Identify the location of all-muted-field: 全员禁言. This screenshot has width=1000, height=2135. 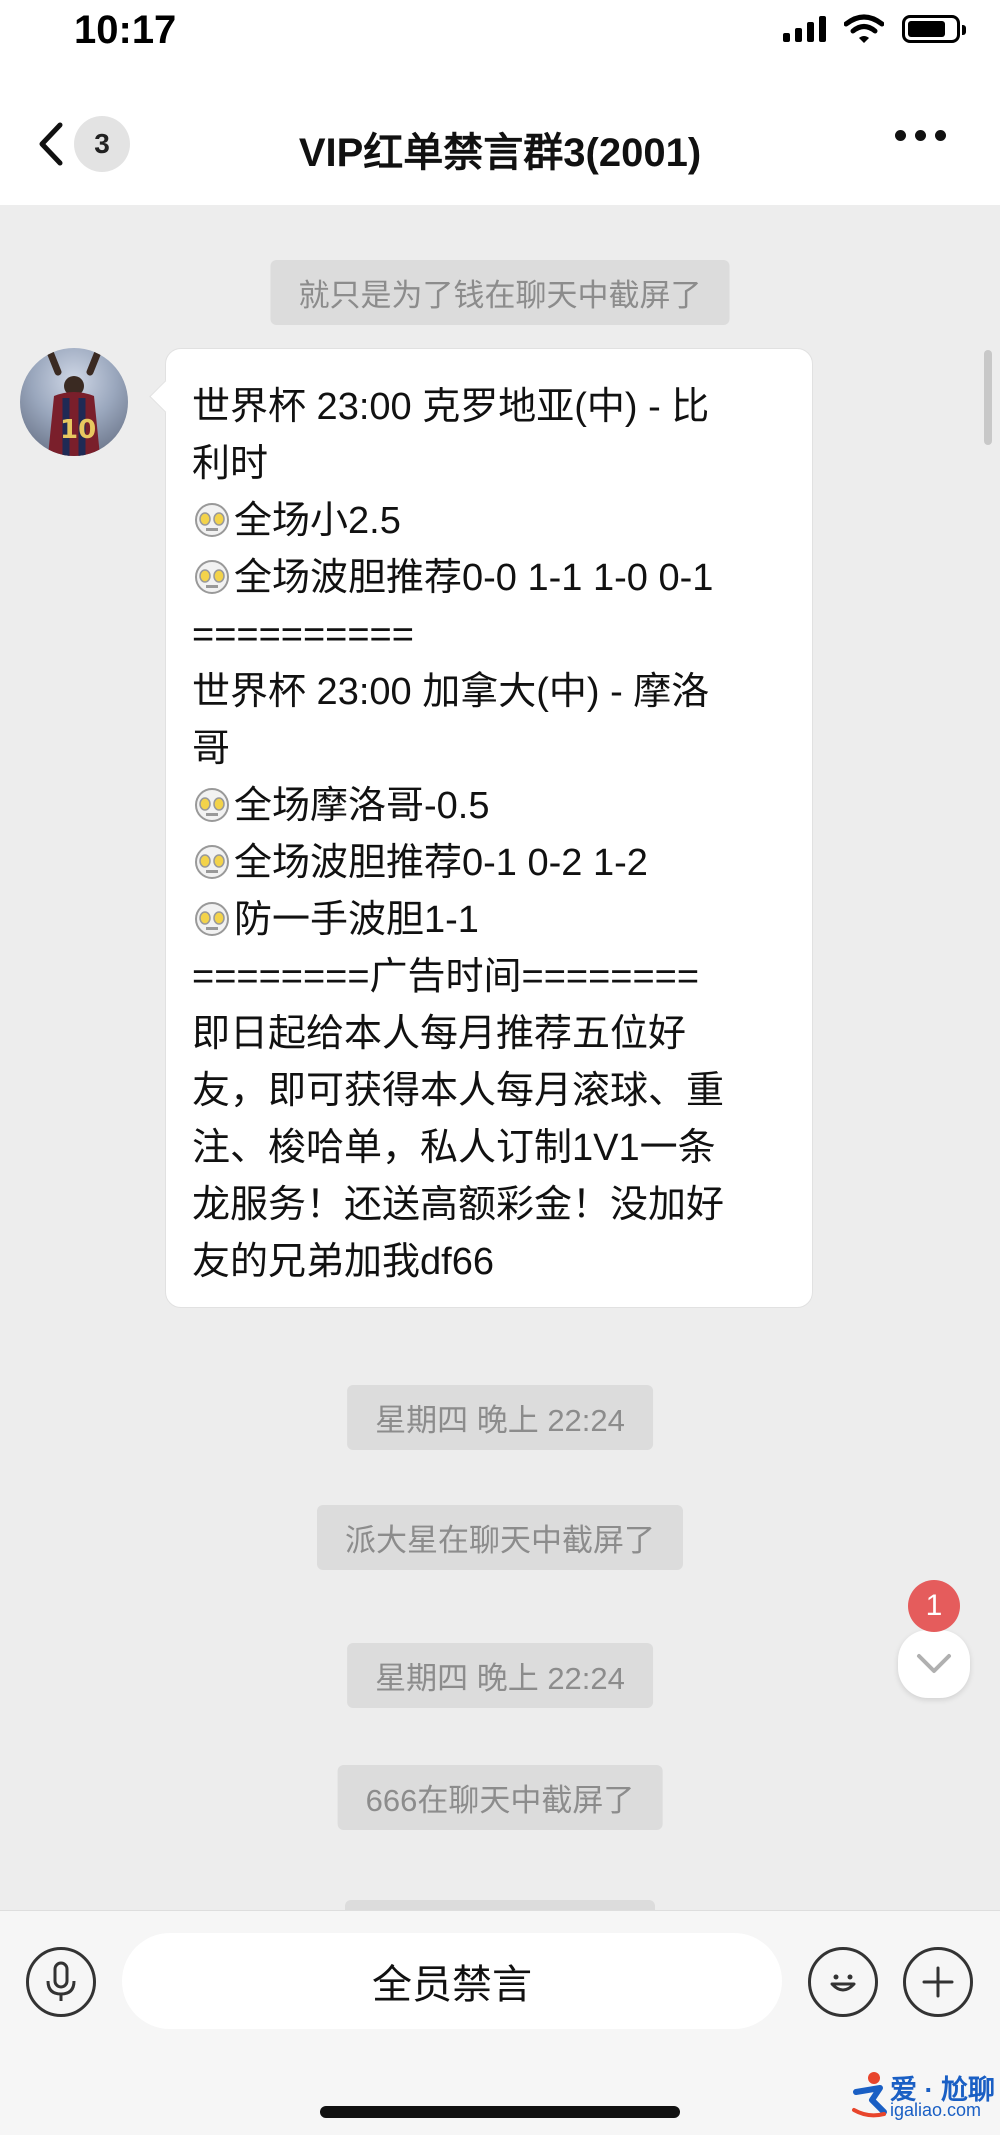
(452, 1981).